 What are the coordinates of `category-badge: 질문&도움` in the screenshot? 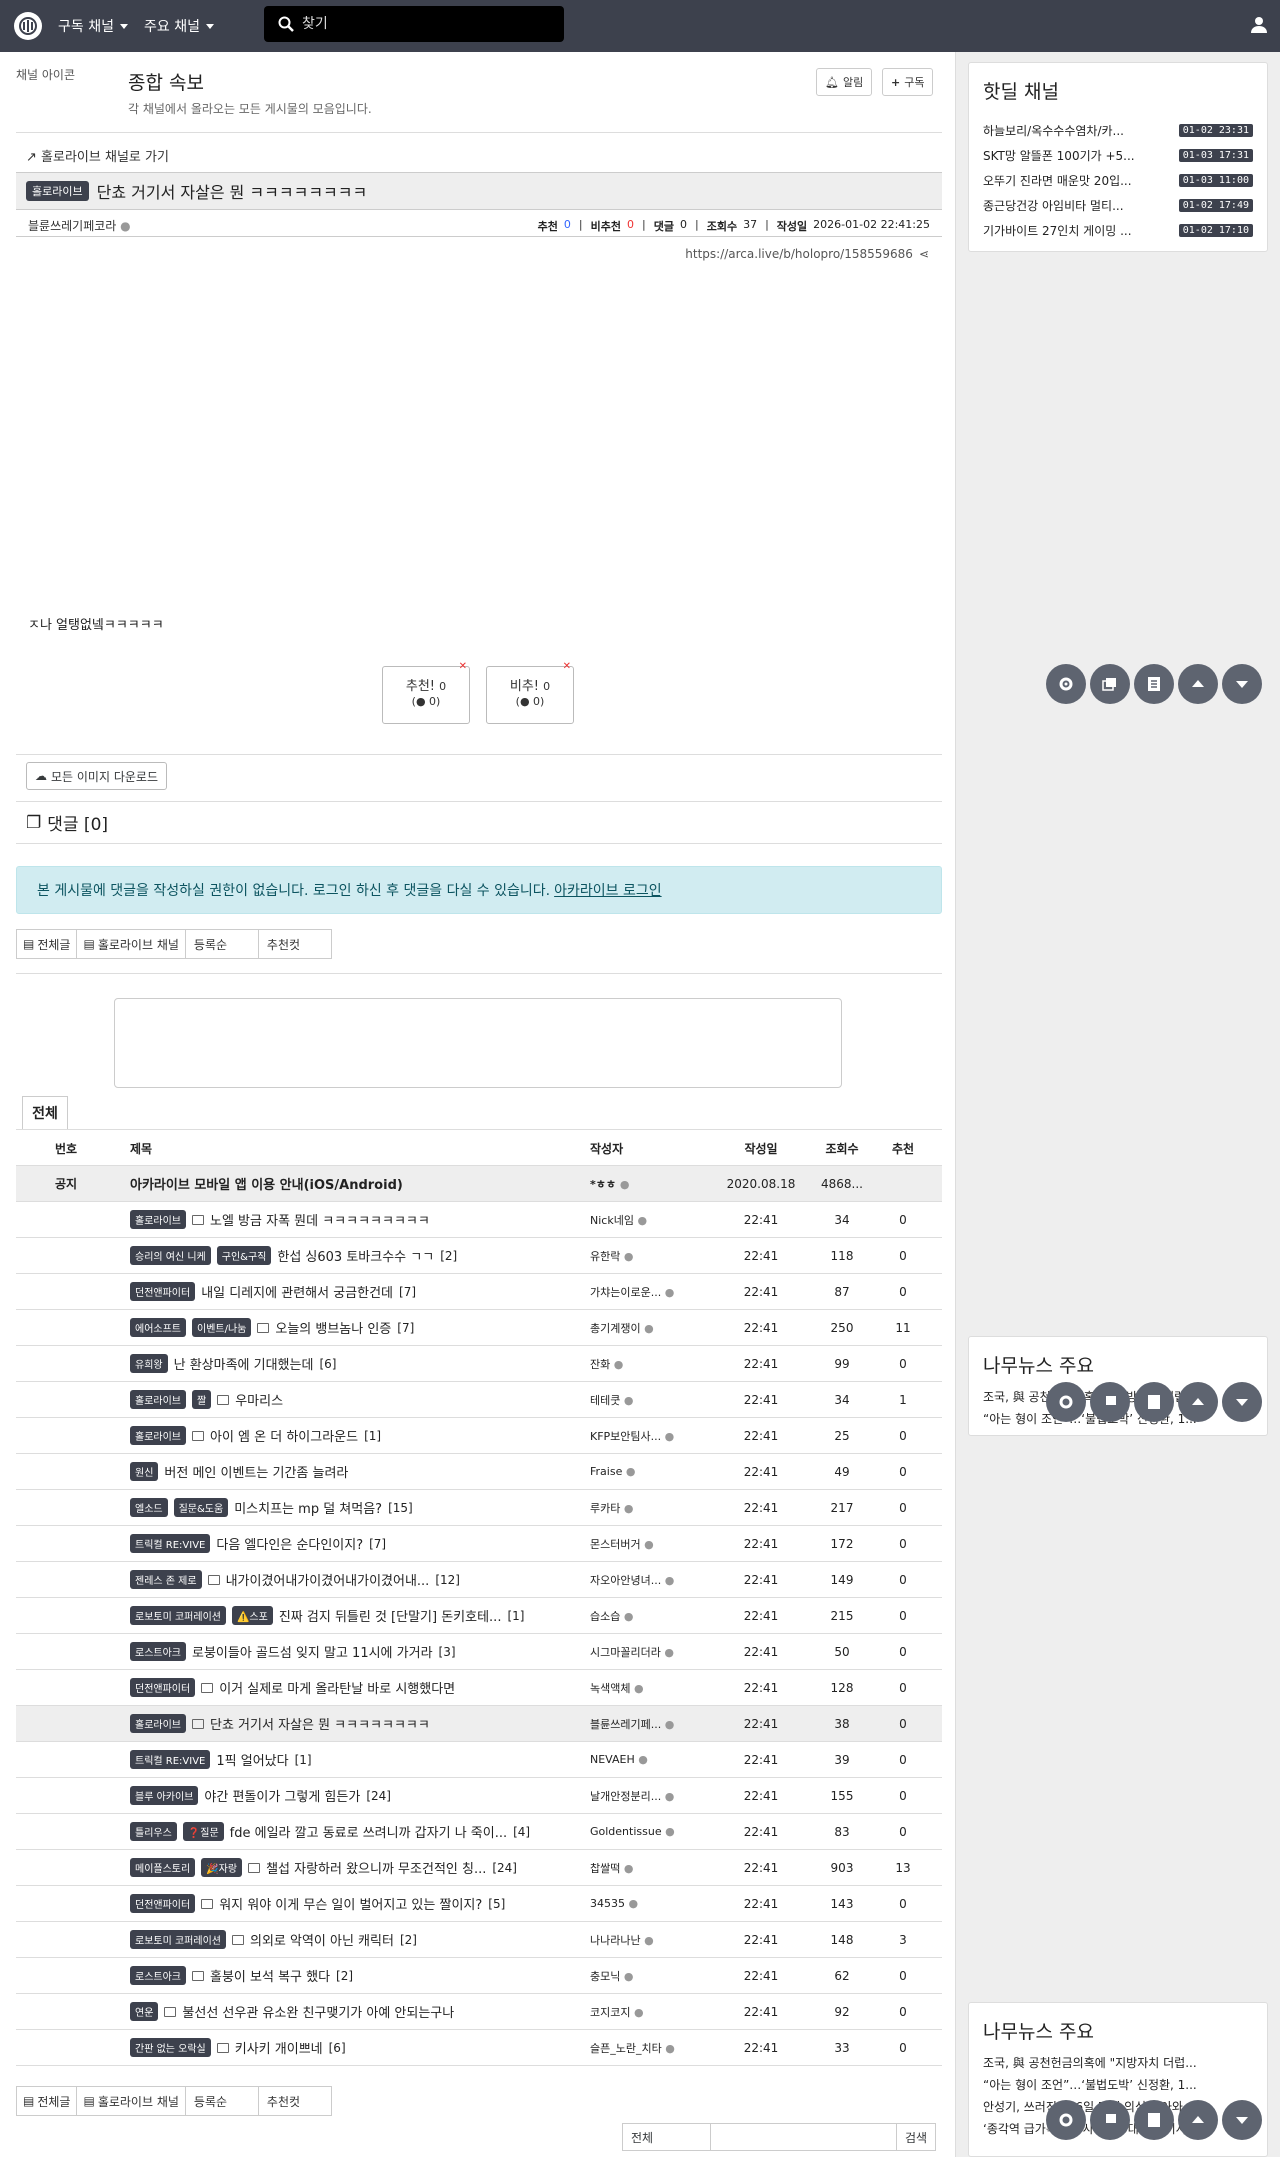 It's located at (201, 1507).